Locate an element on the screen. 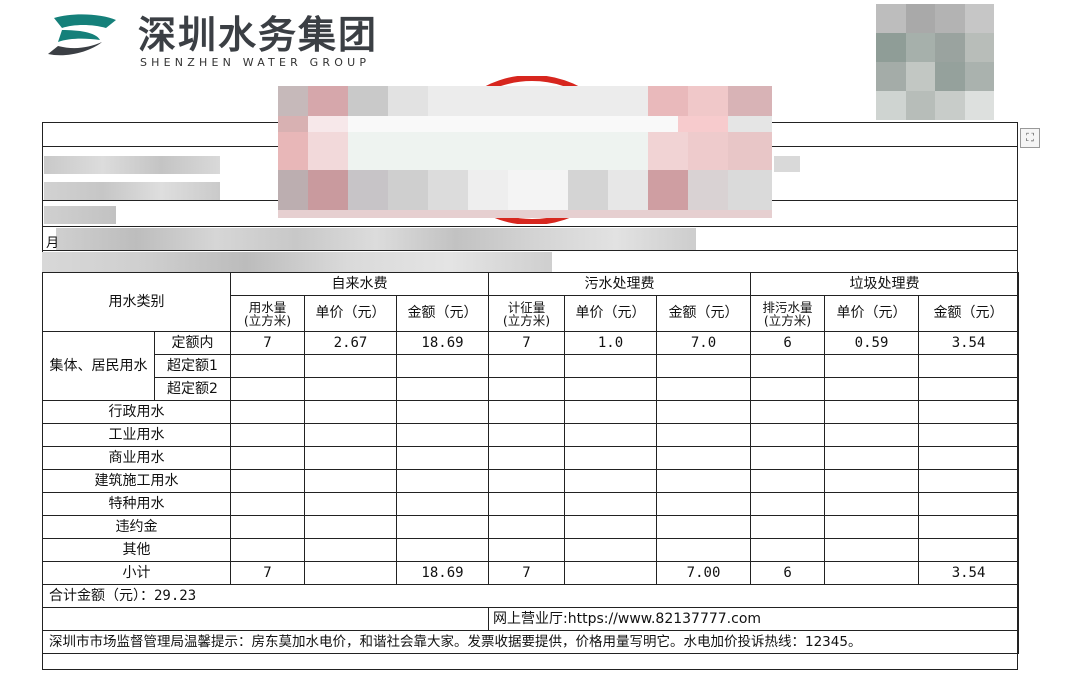 This screenshot has width=1080, height=686. logo-icon is located at coordinates (82, 35).